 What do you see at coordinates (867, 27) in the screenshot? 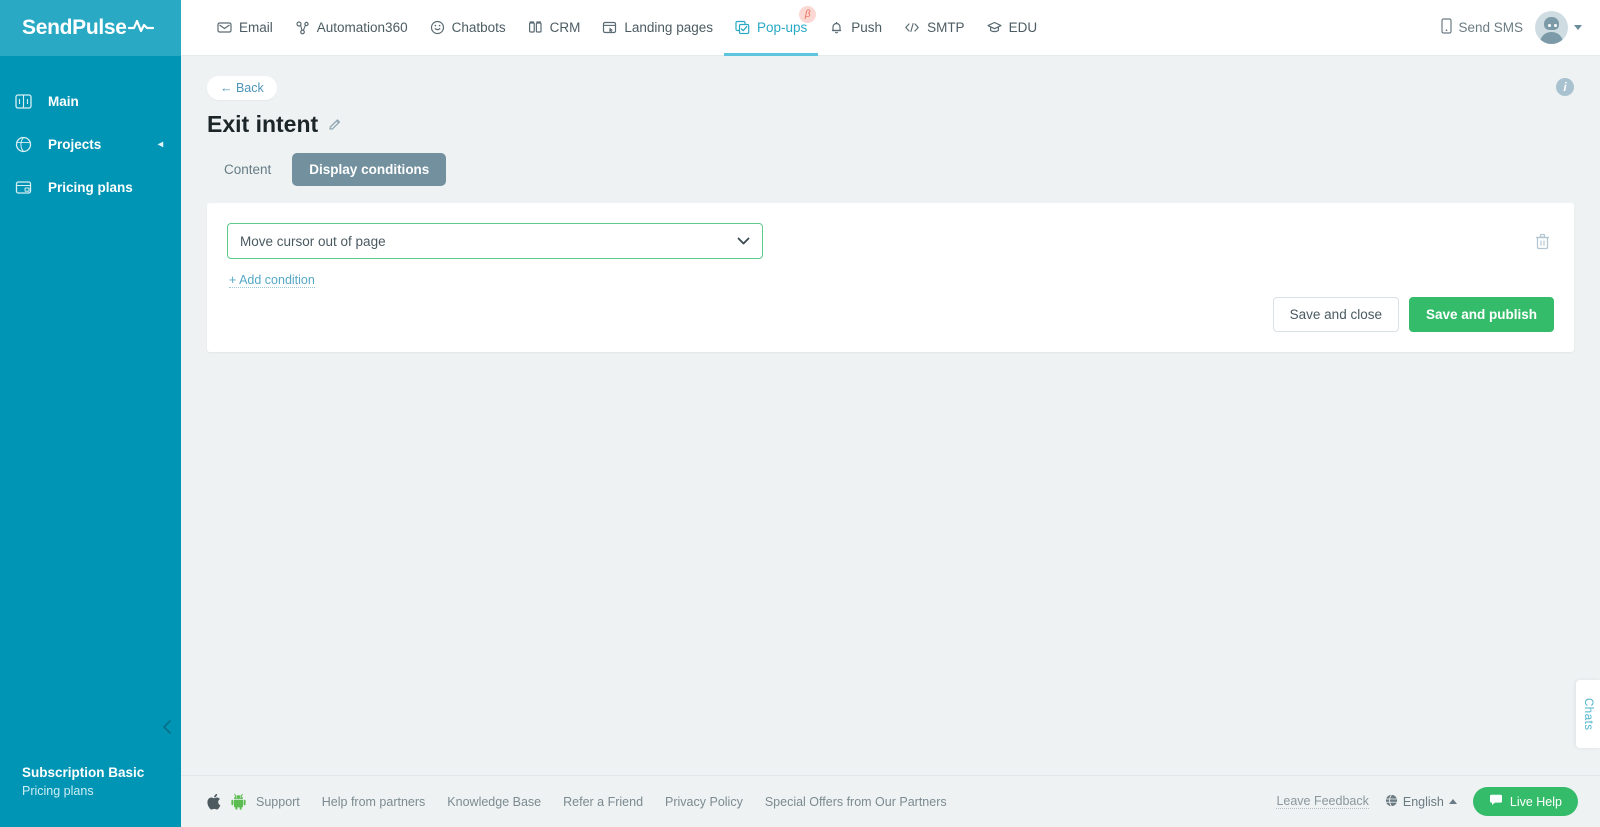
I see `nav-item-label: Push` at bounding box center [867, 27].